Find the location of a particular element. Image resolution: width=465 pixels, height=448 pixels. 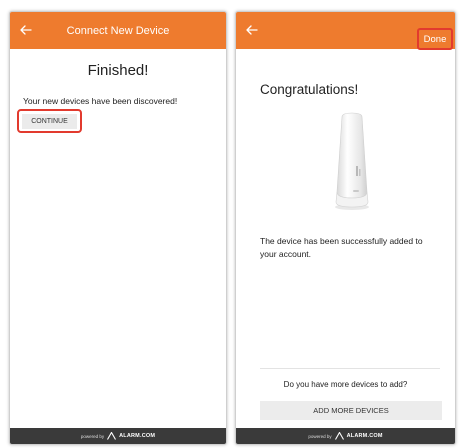

page-title: Connect New Device is located at coordinates (118, 30).